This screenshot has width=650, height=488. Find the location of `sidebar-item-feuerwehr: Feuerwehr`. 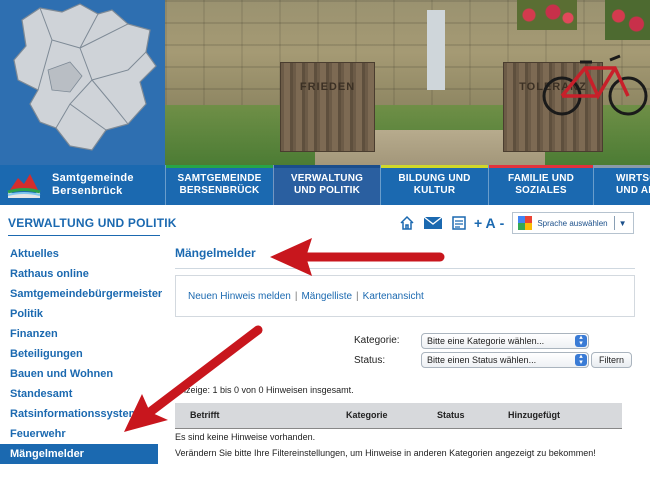

sidebar-item-feuerwehr: Feuerwehr is located at coordinates (81, 434).